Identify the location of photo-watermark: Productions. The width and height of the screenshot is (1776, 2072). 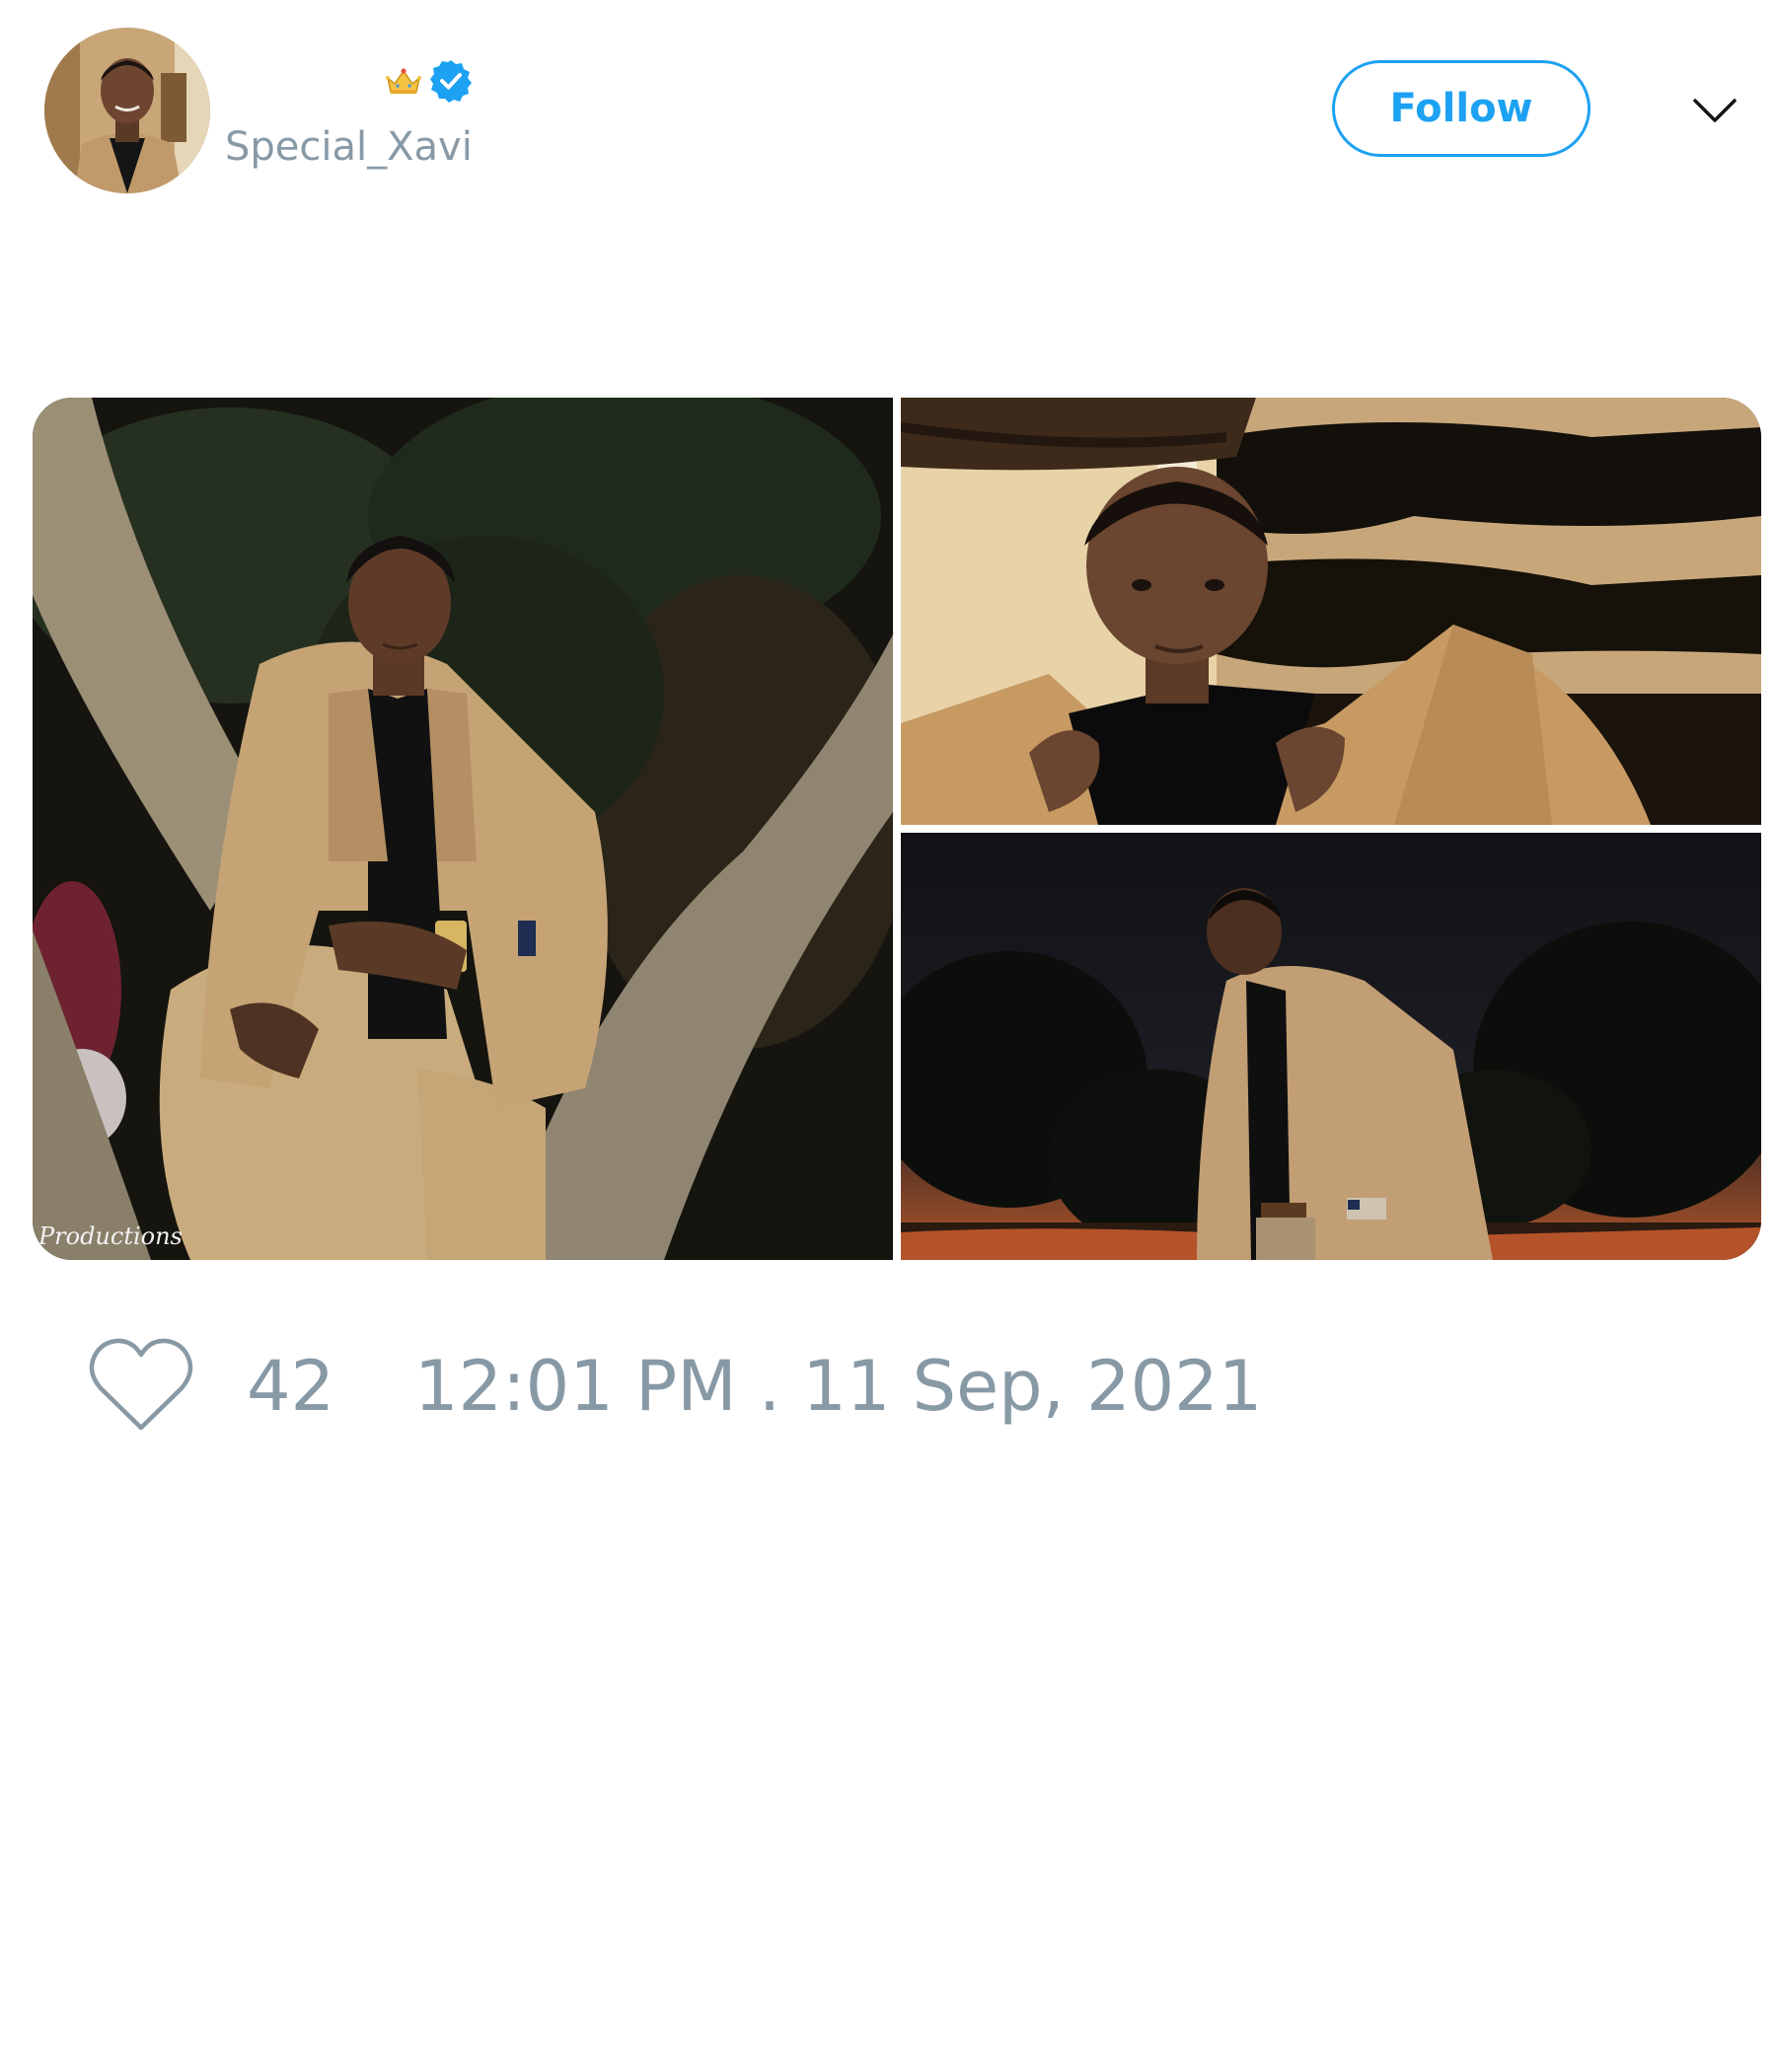
(111, 1236).